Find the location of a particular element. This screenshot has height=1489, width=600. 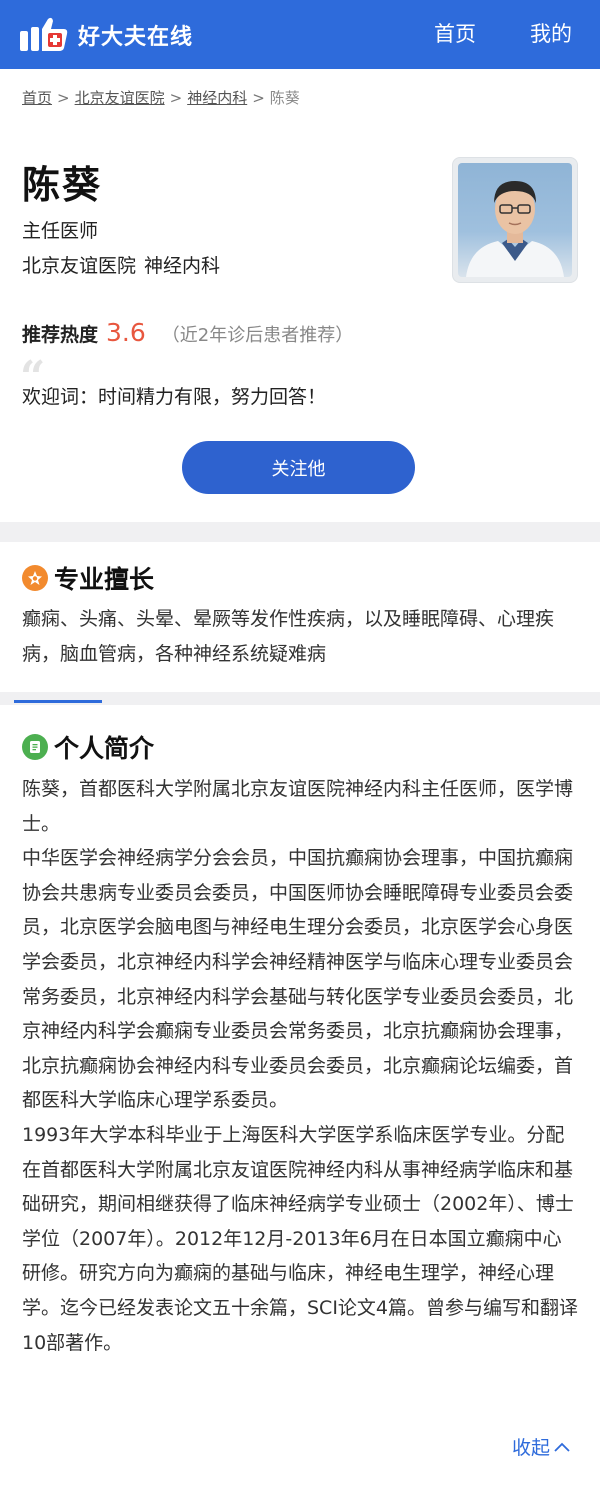

follow-button: 关注他 is located at coordinates (298, 467).